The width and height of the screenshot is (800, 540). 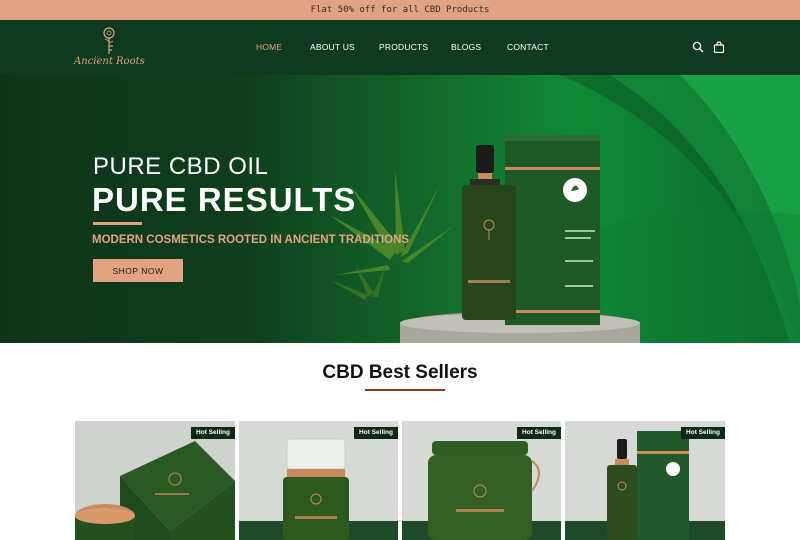 I want to click on hero-title: PURE RESULTS, so click(x=224, y=199).